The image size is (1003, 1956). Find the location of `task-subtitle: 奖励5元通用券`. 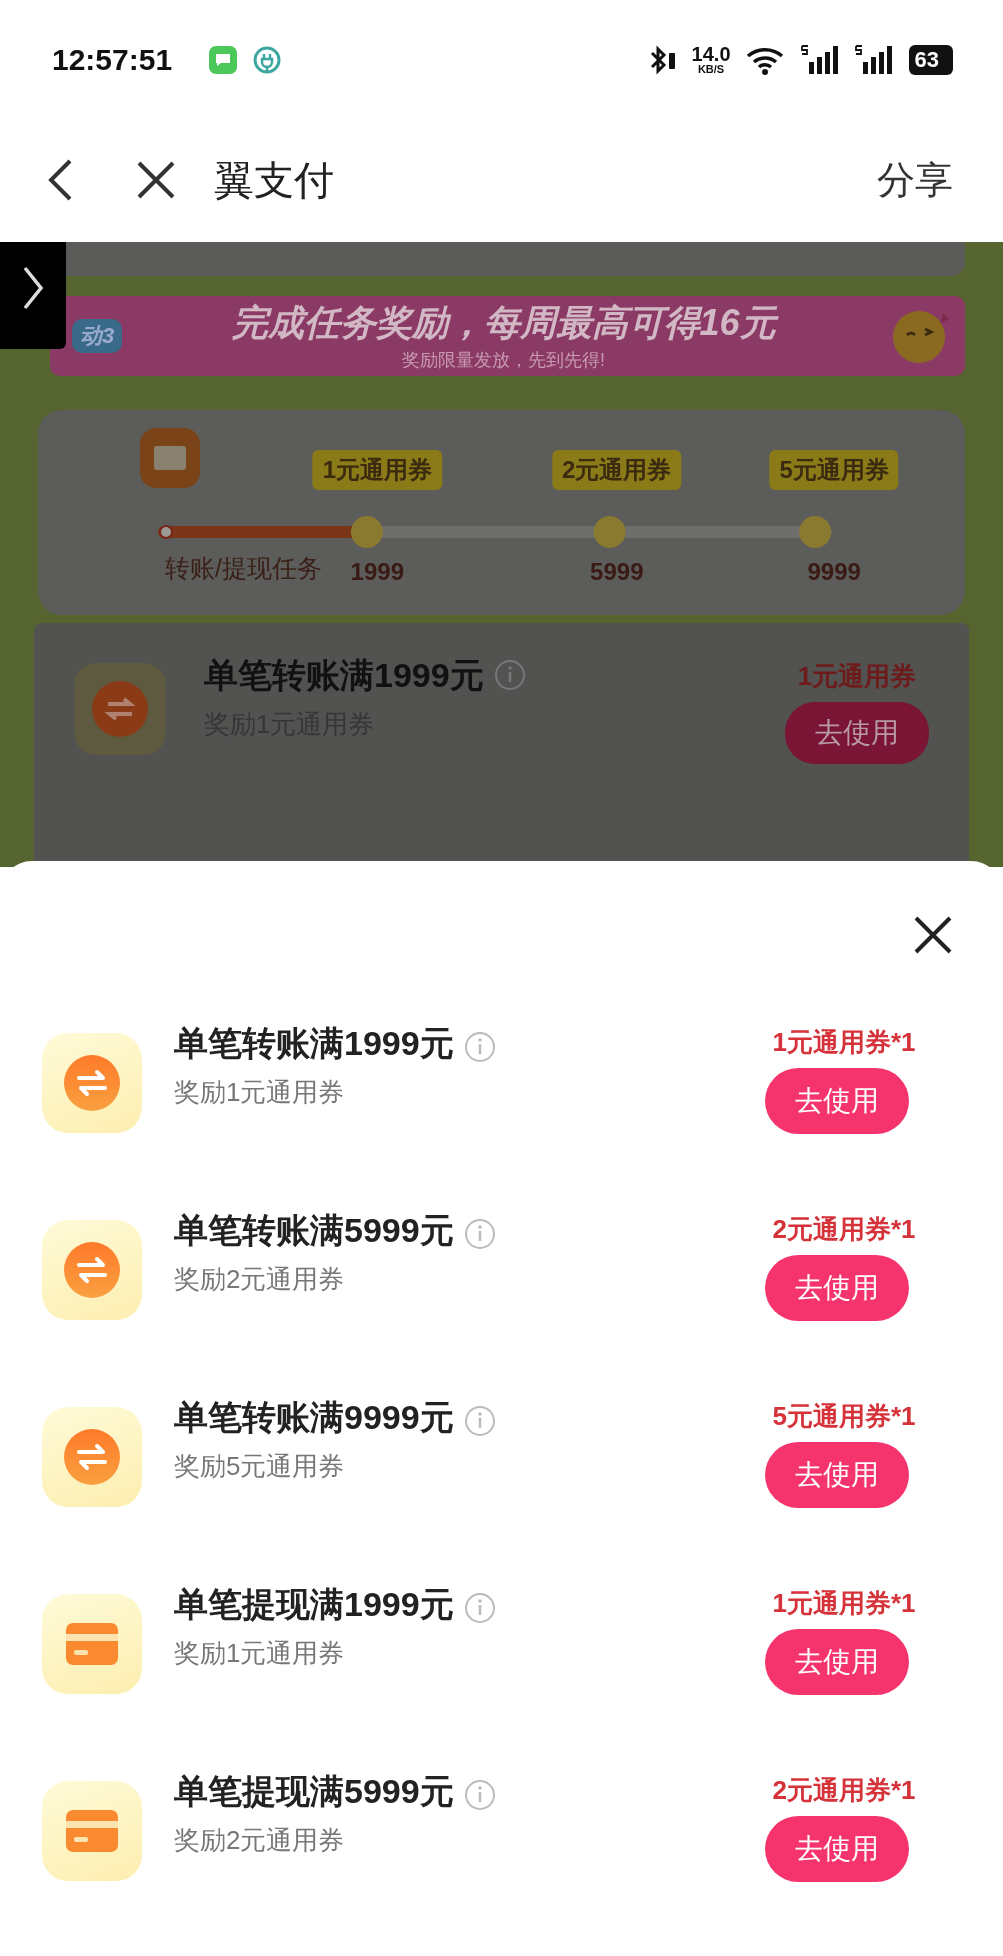

task-subtitle: 奖励5元通用券 is located at coordinates (260, 1466).